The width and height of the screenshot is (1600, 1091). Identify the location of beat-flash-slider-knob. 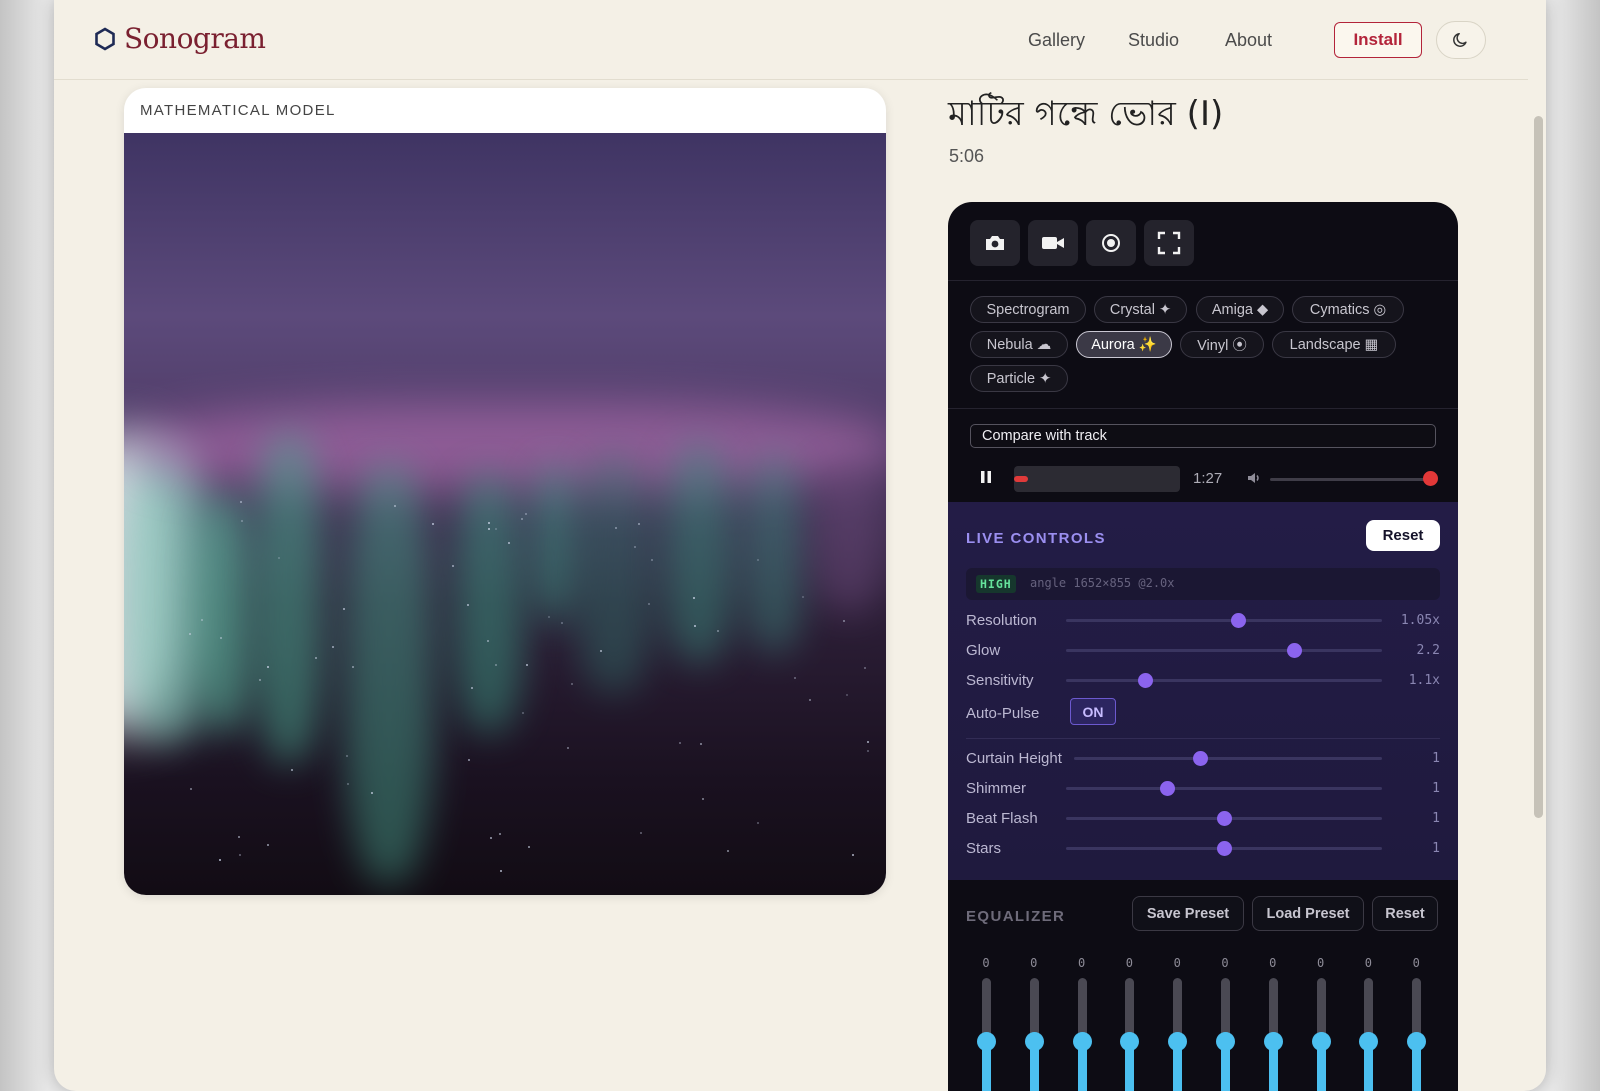
(1224, 818).